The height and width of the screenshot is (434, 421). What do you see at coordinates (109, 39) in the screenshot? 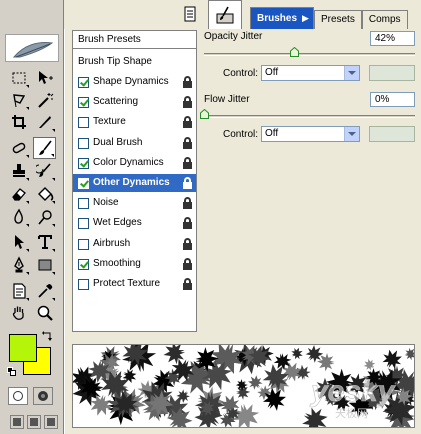
I see `brush-presets-label: Brush Presets` at bounding box center [109, 39].